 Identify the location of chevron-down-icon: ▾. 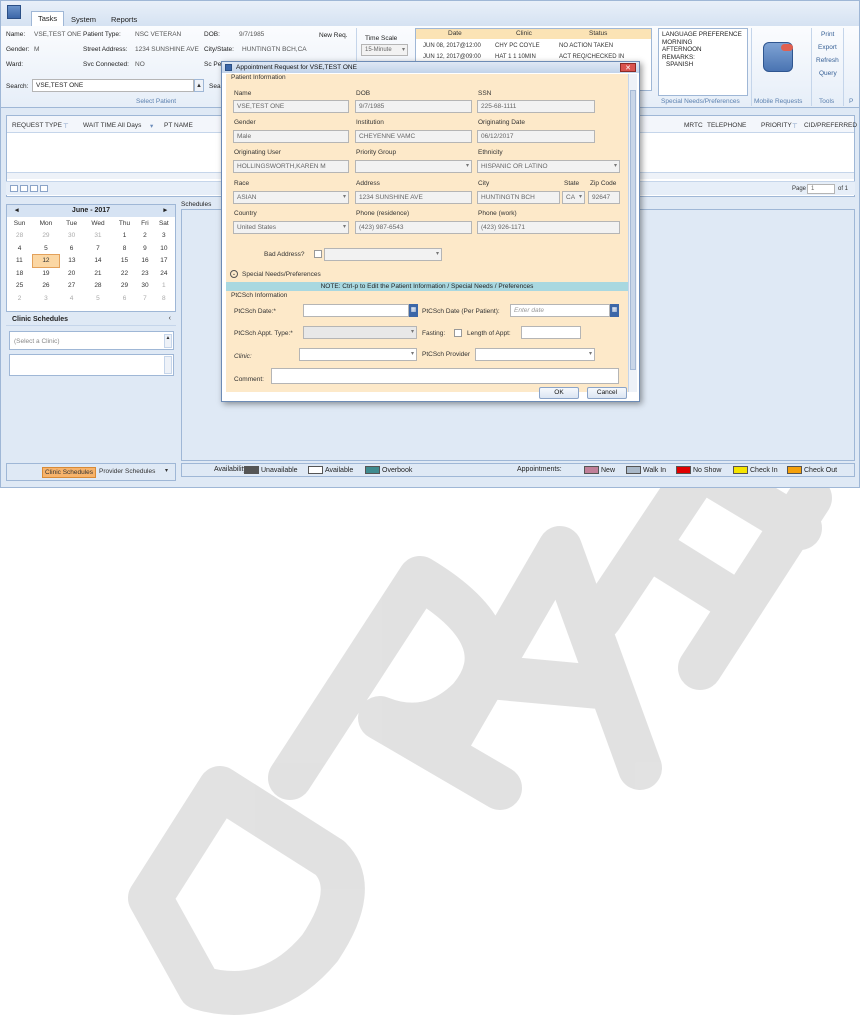
(151, 126).